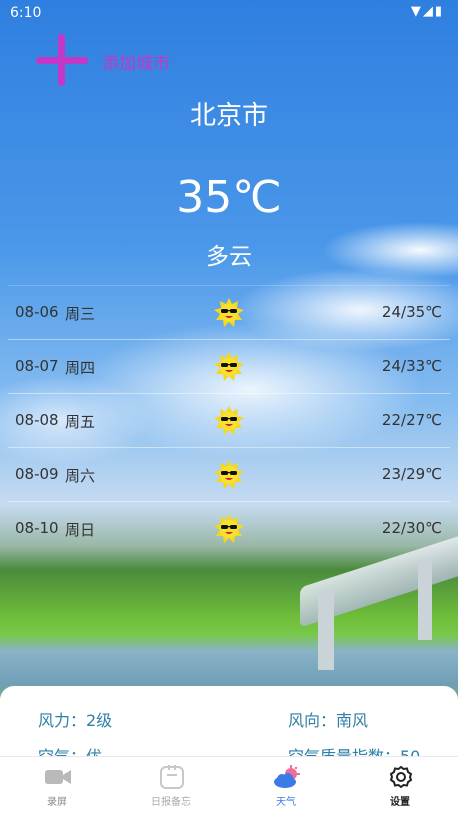  What do you see at coordinates (80, 368) in the screenshot?
I see `forecast-day: 周四` at bounding box center [80, 368].